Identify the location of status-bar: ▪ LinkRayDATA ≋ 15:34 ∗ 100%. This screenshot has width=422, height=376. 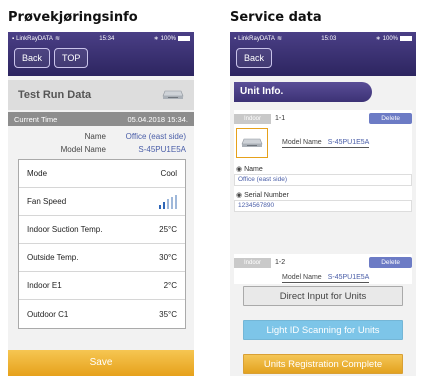
(101, 38).